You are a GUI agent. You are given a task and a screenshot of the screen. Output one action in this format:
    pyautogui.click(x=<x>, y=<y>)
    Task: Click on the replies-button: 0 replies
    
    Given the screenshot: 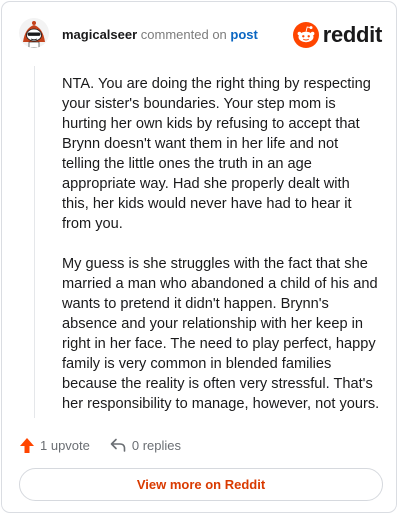 What is the action you would take?
    pyautogui.click(x=145, y=445)
    